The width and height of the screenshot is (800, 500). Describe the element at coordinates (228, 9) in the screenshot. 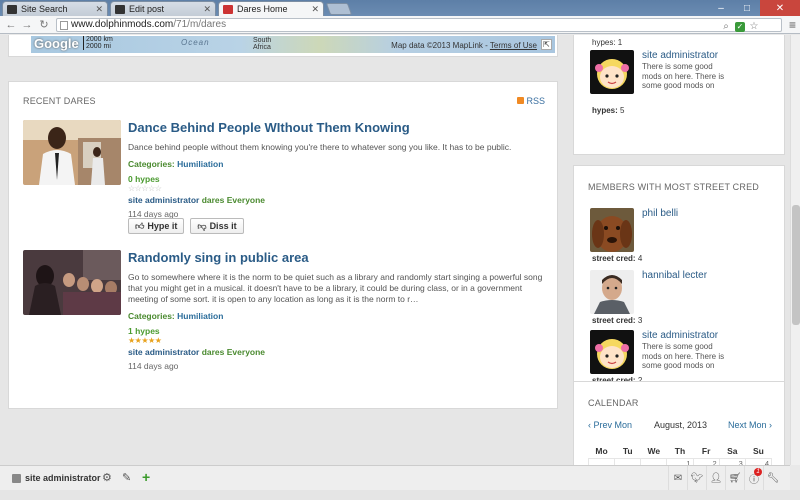

I see `dares-favicon-icon` at that location.